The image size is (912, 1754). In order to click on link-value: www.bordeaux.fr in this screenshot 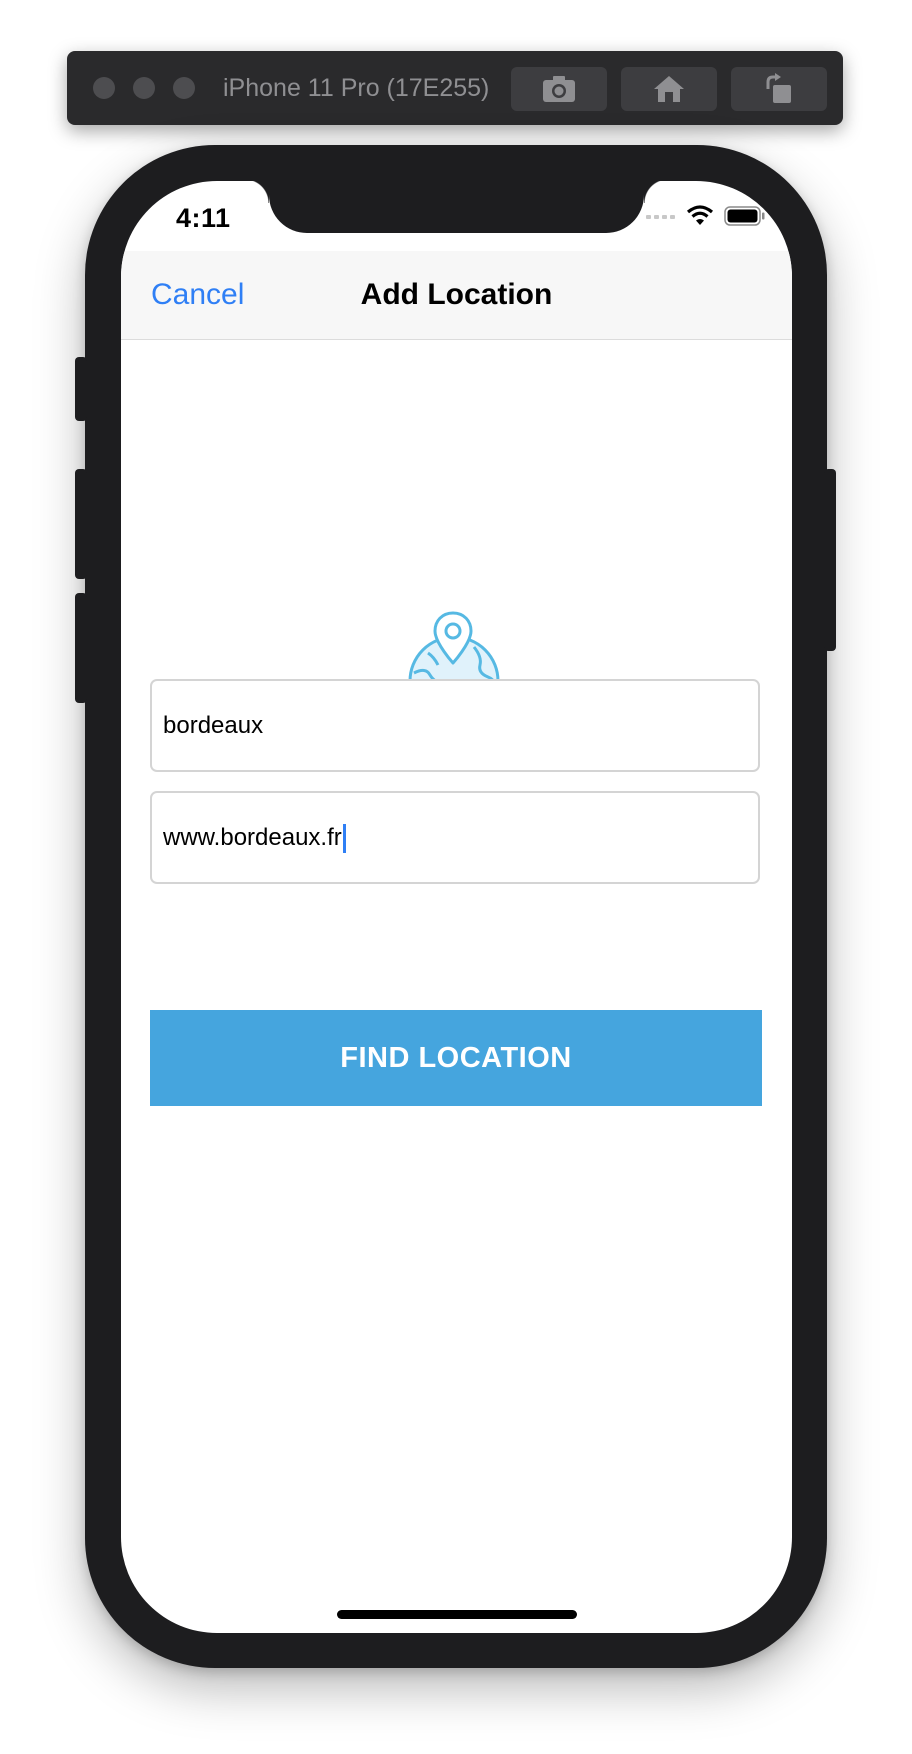, I will do `click(252, 837)`.